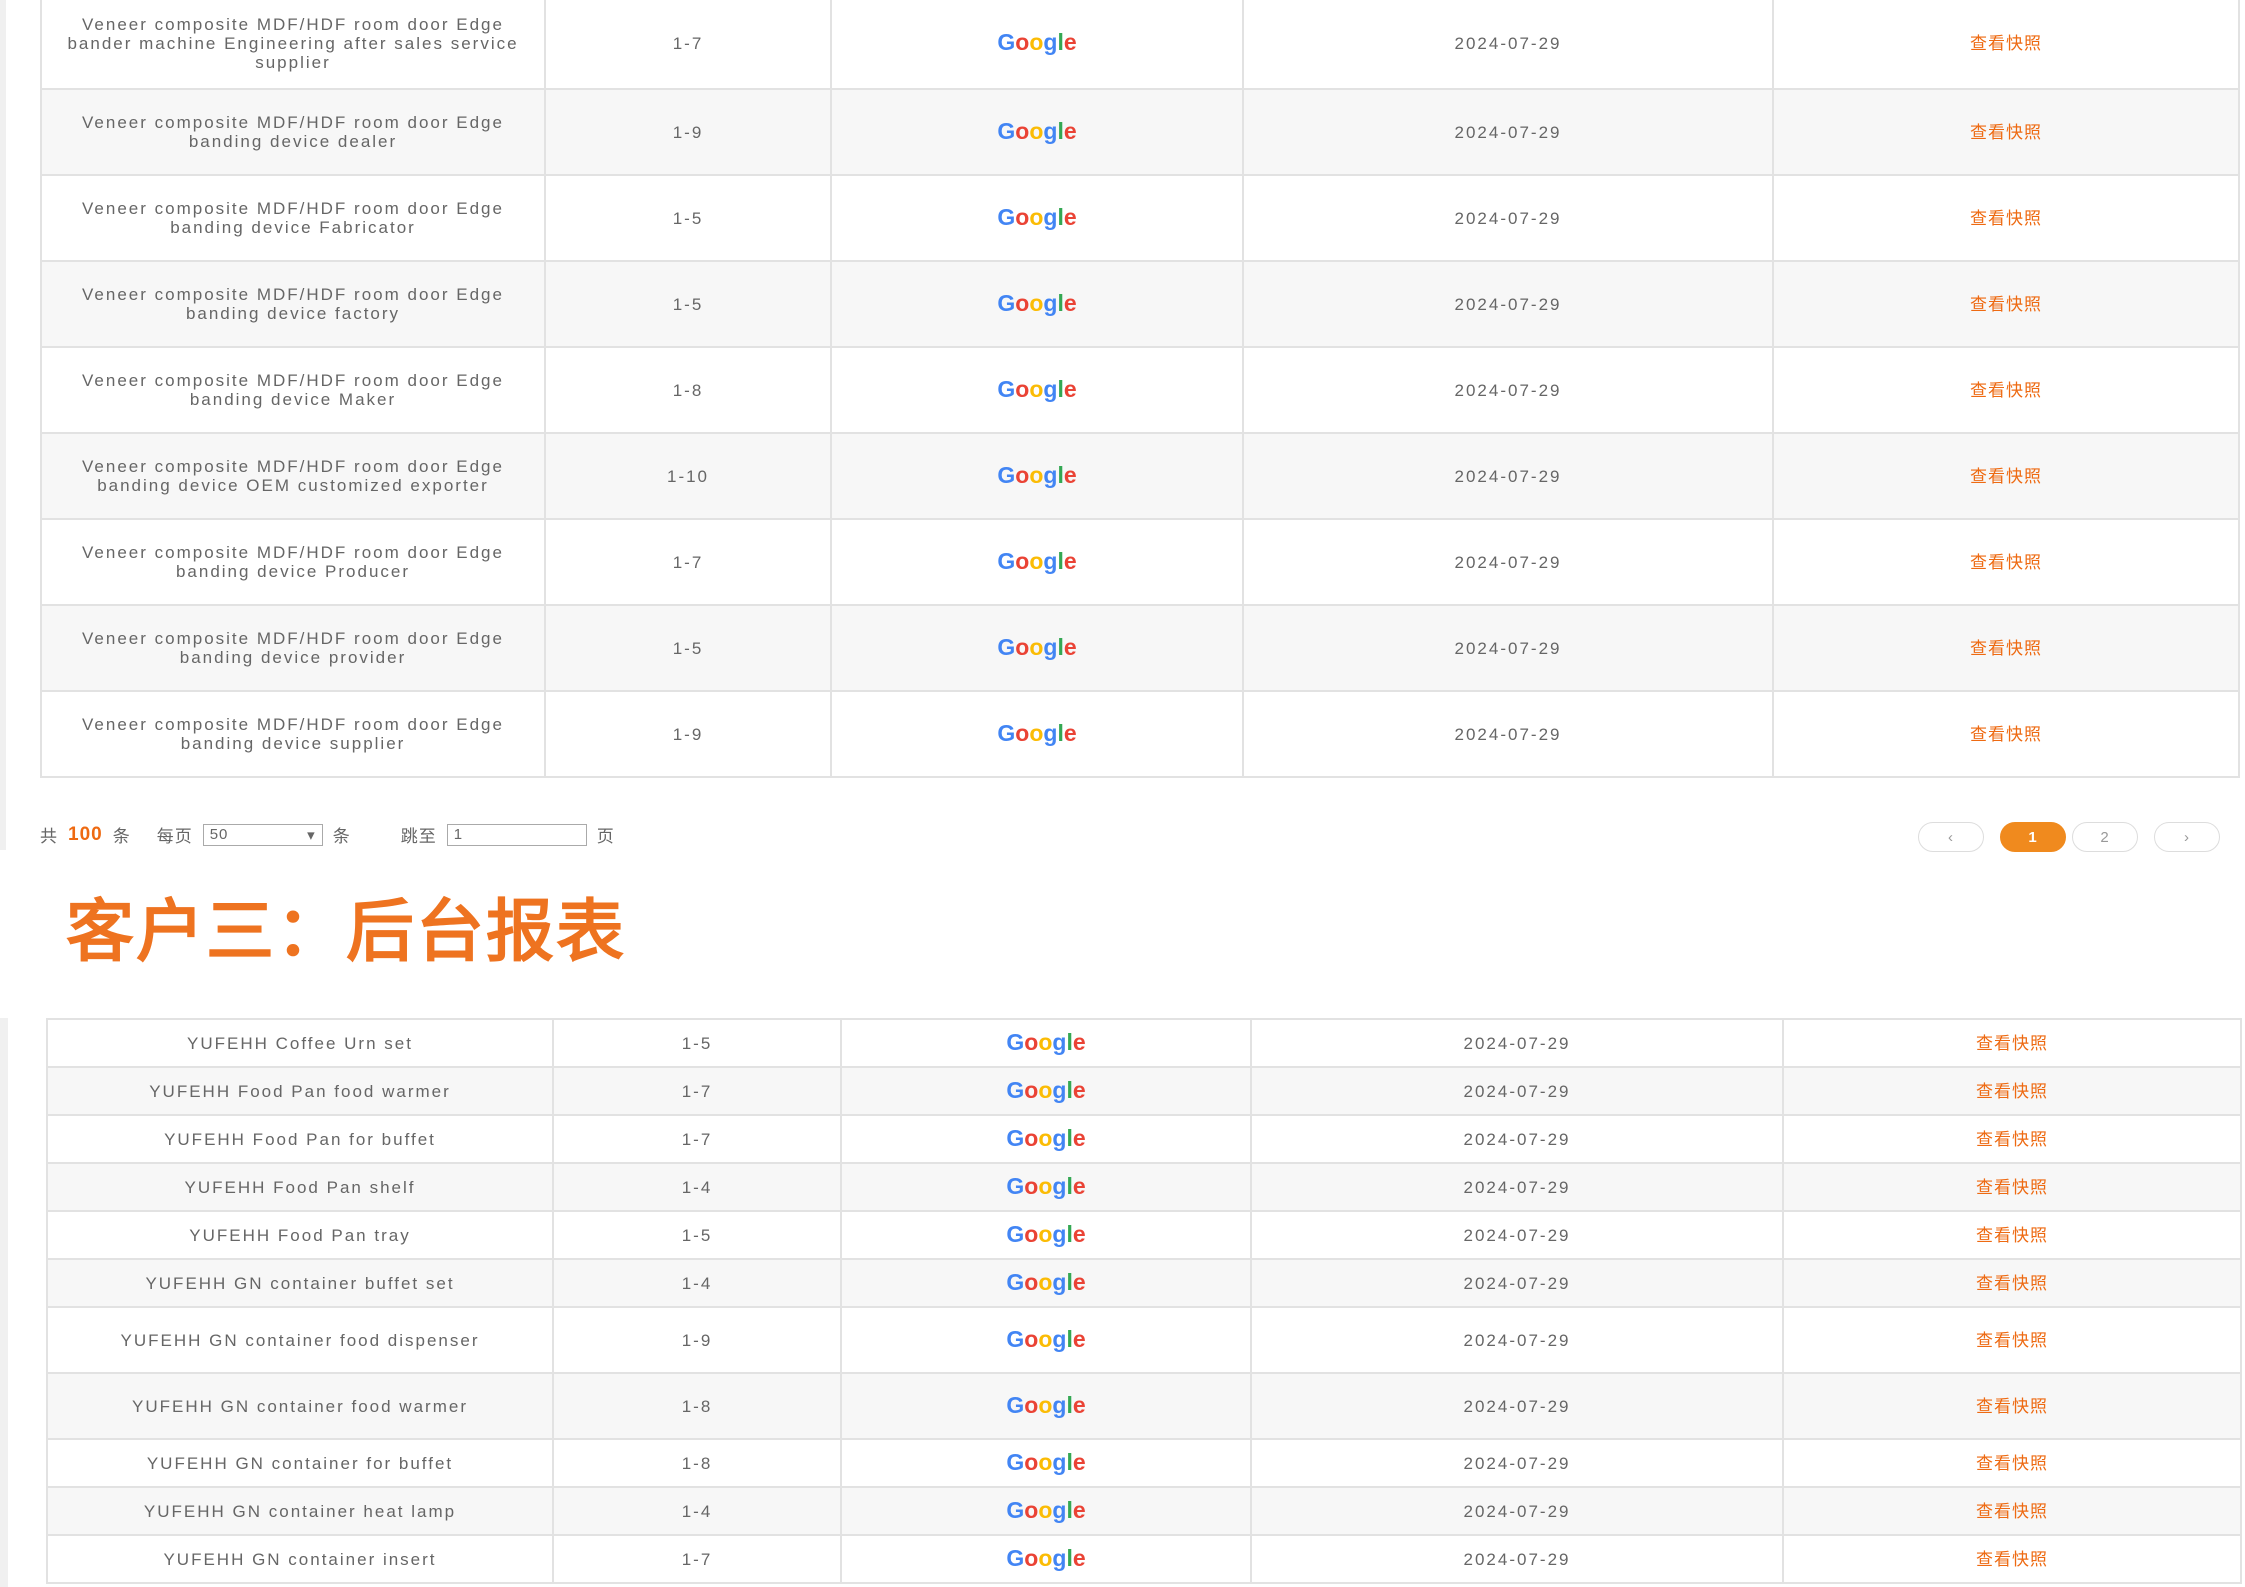  What do you see at coordinates (1135, 834) in the screenshot?
I see `pagination-bar: 共 100 条 每页 50 ▾ 条 跳至 1 页 ‹ 1 2 ›` at bounding box center [1135, 834].